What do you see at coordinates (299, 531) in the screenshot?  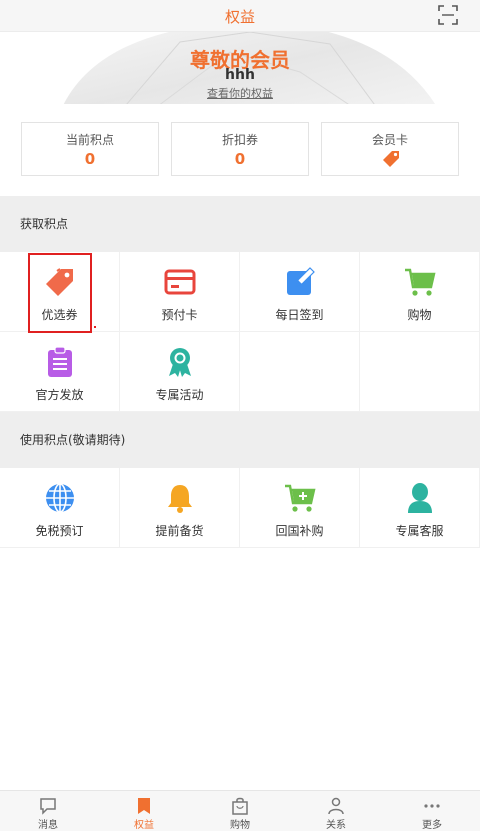 I see `item-label: 回国补购` at bounding box center [299, 531].